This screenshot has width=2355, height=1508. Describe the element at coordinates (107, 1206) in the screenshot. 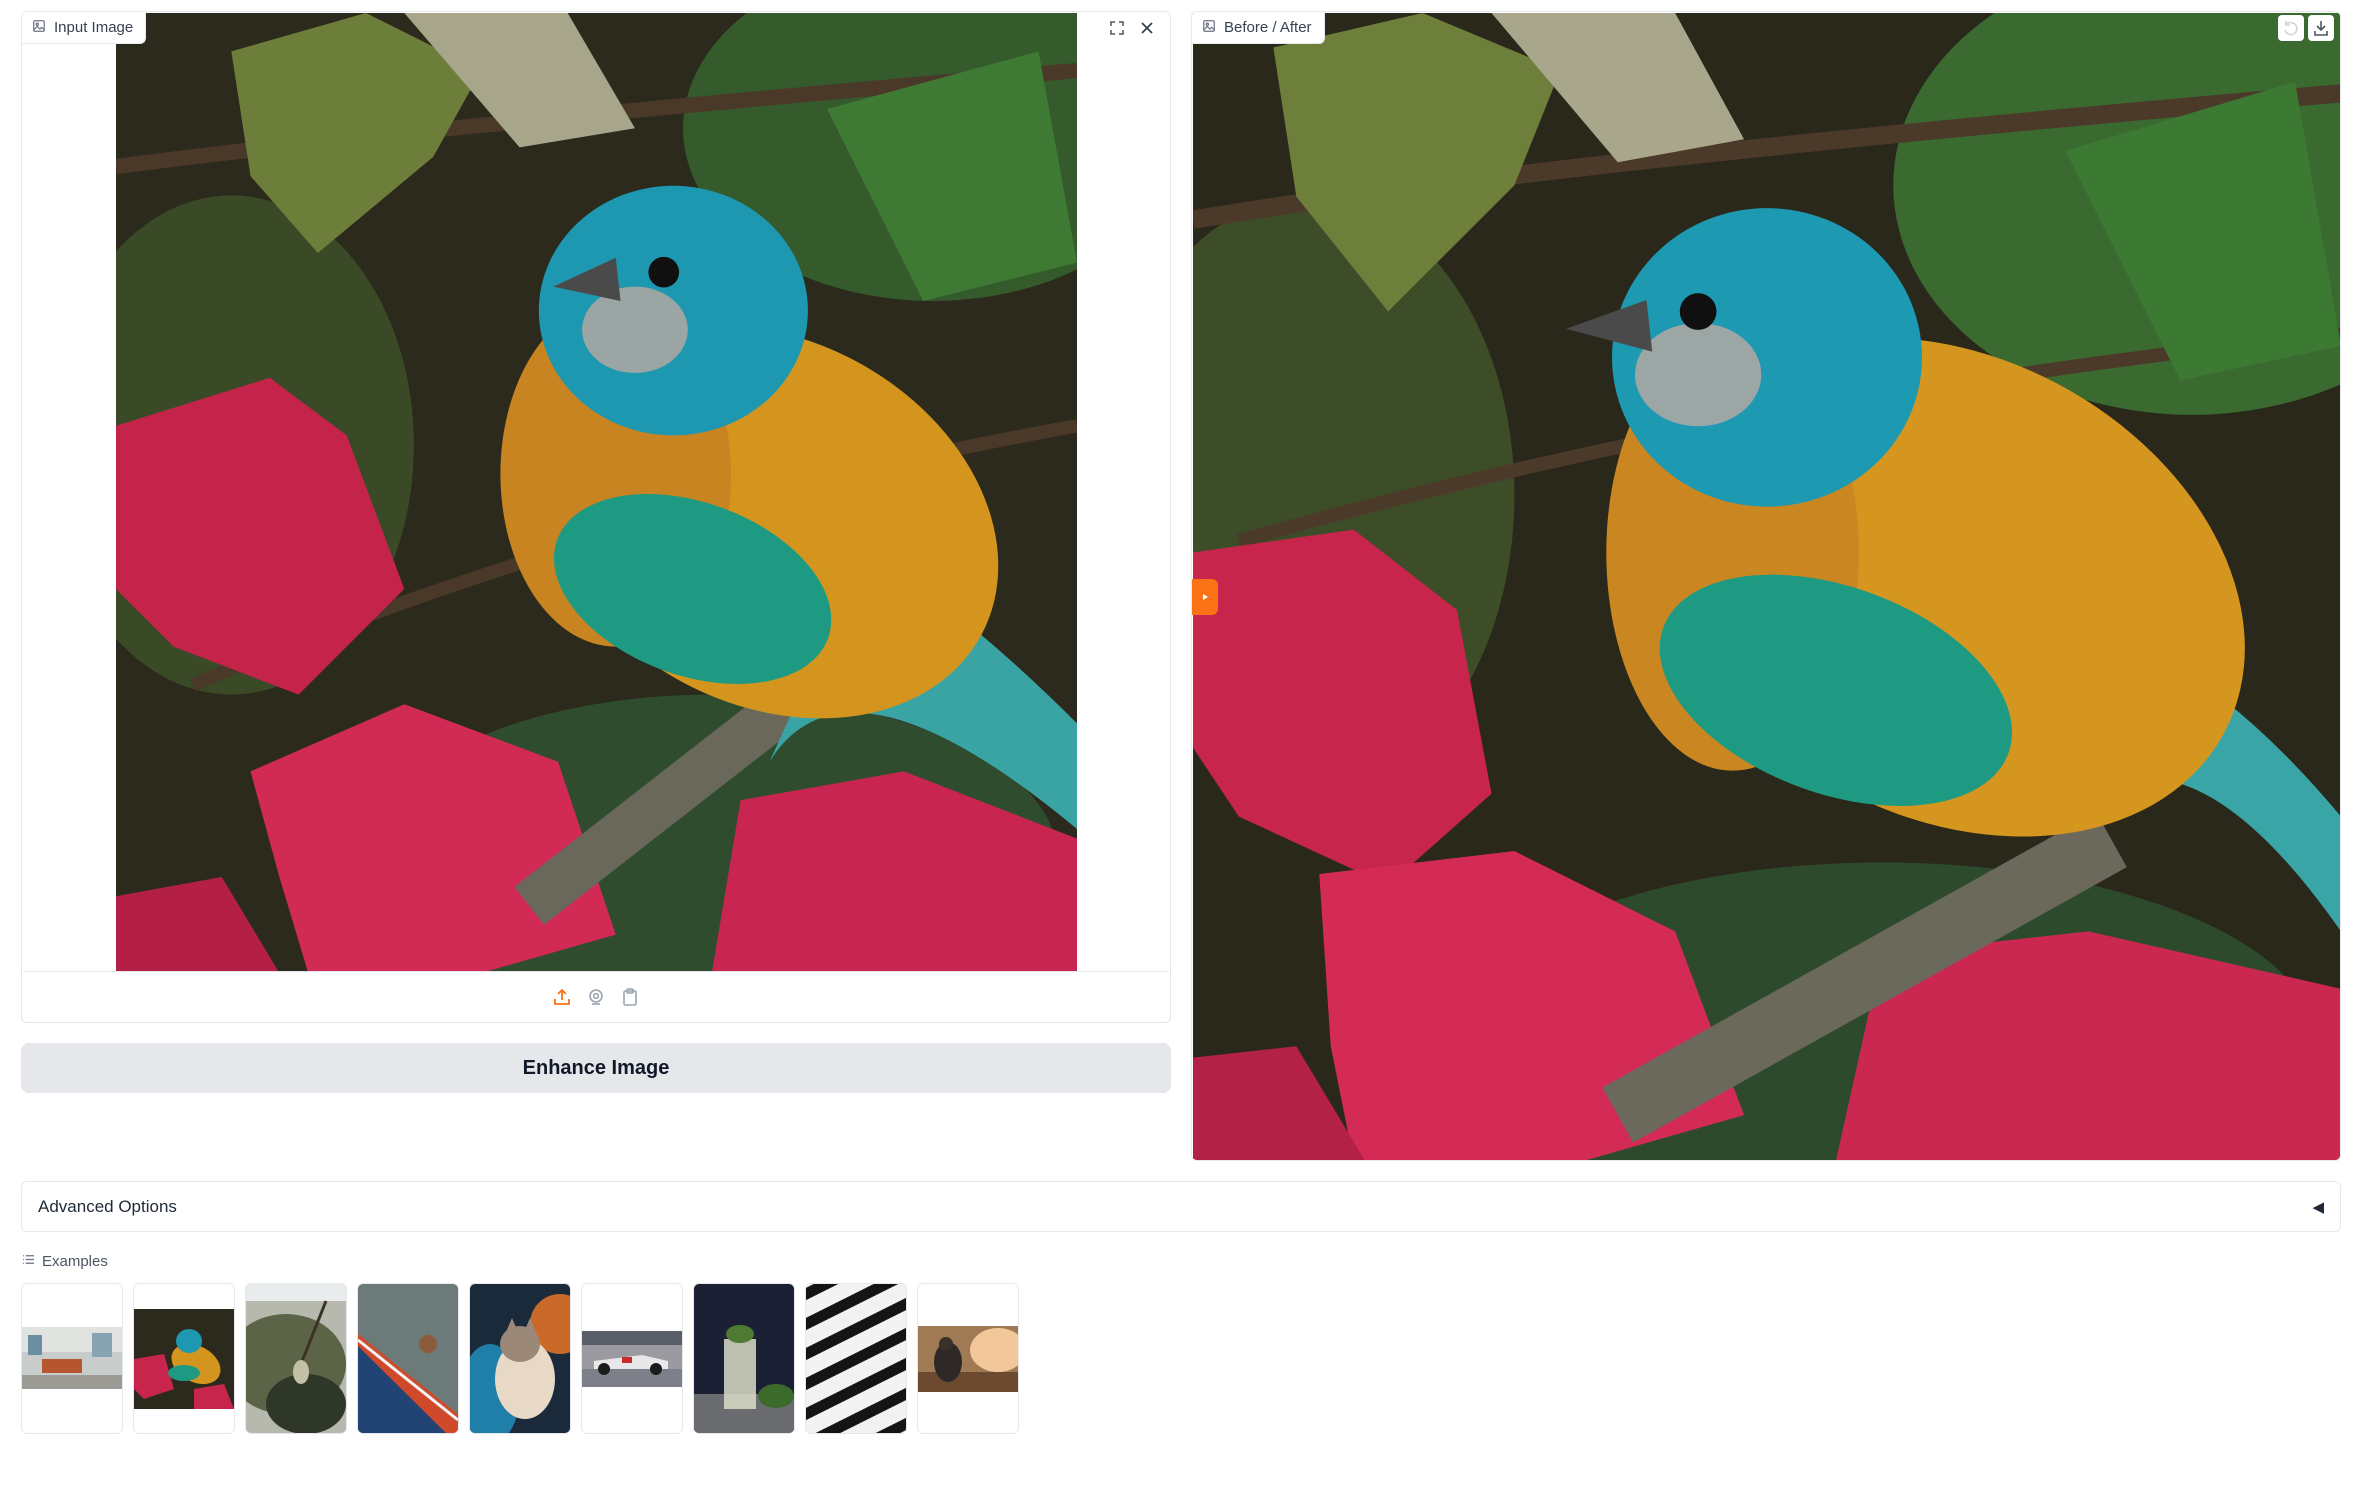

I see `advanced-options-label: Advanced Options` at that location.